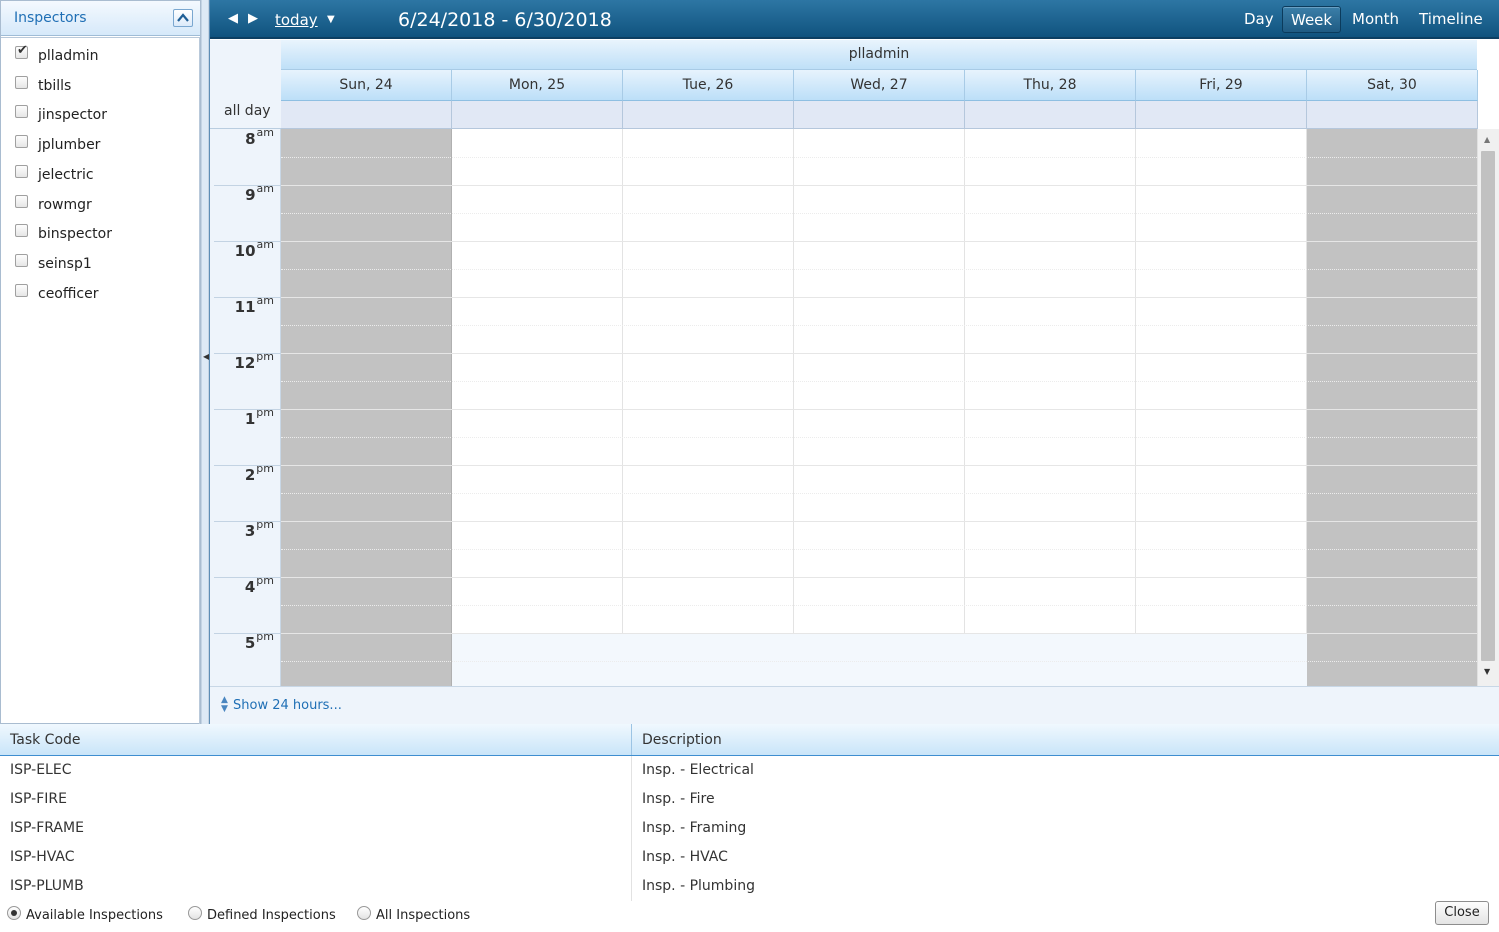 This screenshot has height=932, width=1499. Describe the element at coordinates (205, 362) in the screenshot. I see `panel-splitter: ◀` at that location.